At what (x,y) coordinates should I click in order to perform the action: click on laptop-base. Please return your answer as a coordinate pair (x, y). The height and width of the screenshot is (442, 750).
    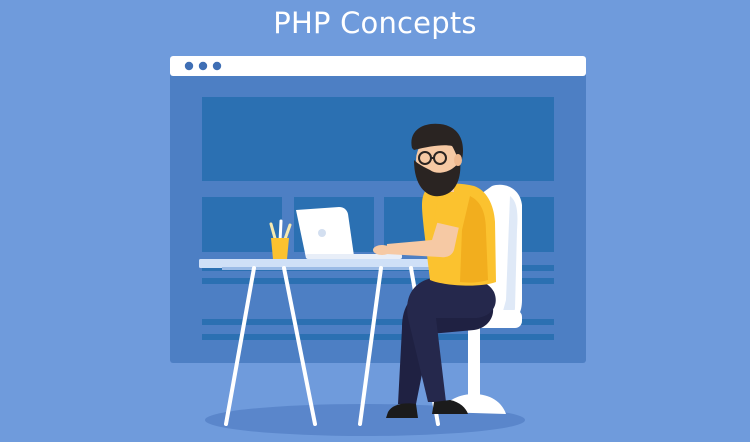
    Looking at the image, I should click on (354, 256).